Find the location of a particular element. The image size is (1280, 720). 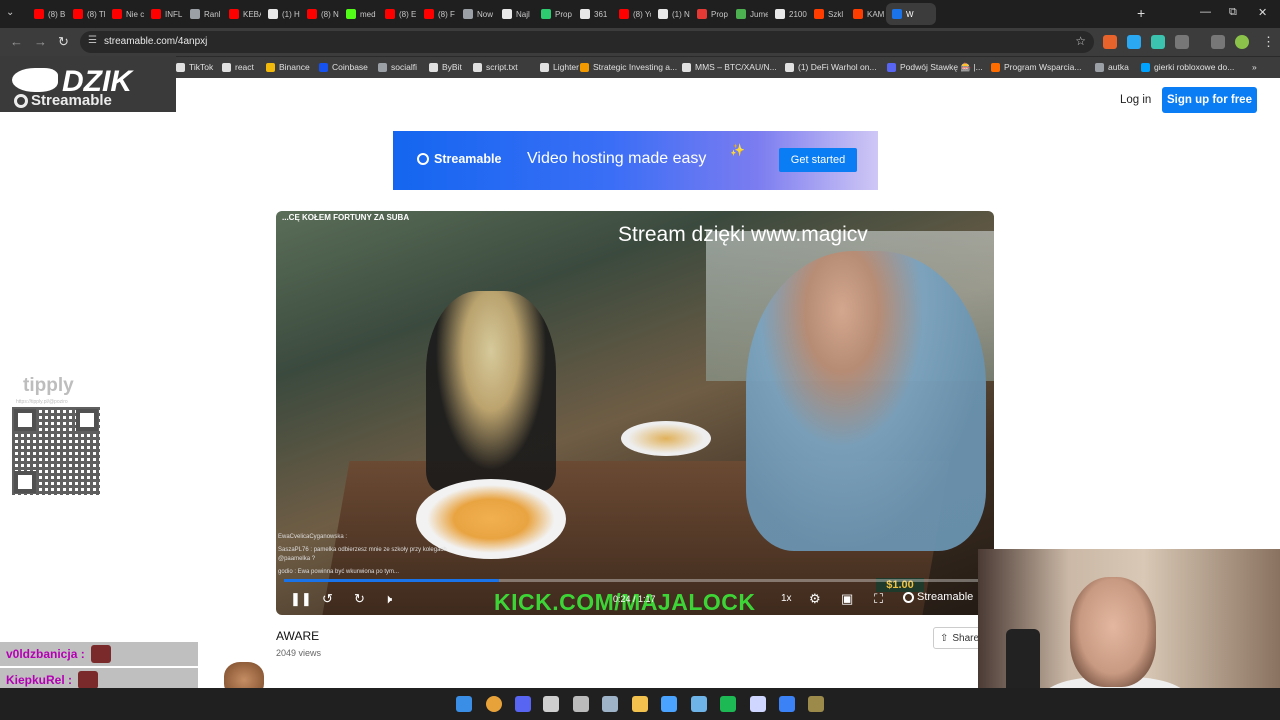

menu-icon: ⋮ is located at coordinates (1268, 42).